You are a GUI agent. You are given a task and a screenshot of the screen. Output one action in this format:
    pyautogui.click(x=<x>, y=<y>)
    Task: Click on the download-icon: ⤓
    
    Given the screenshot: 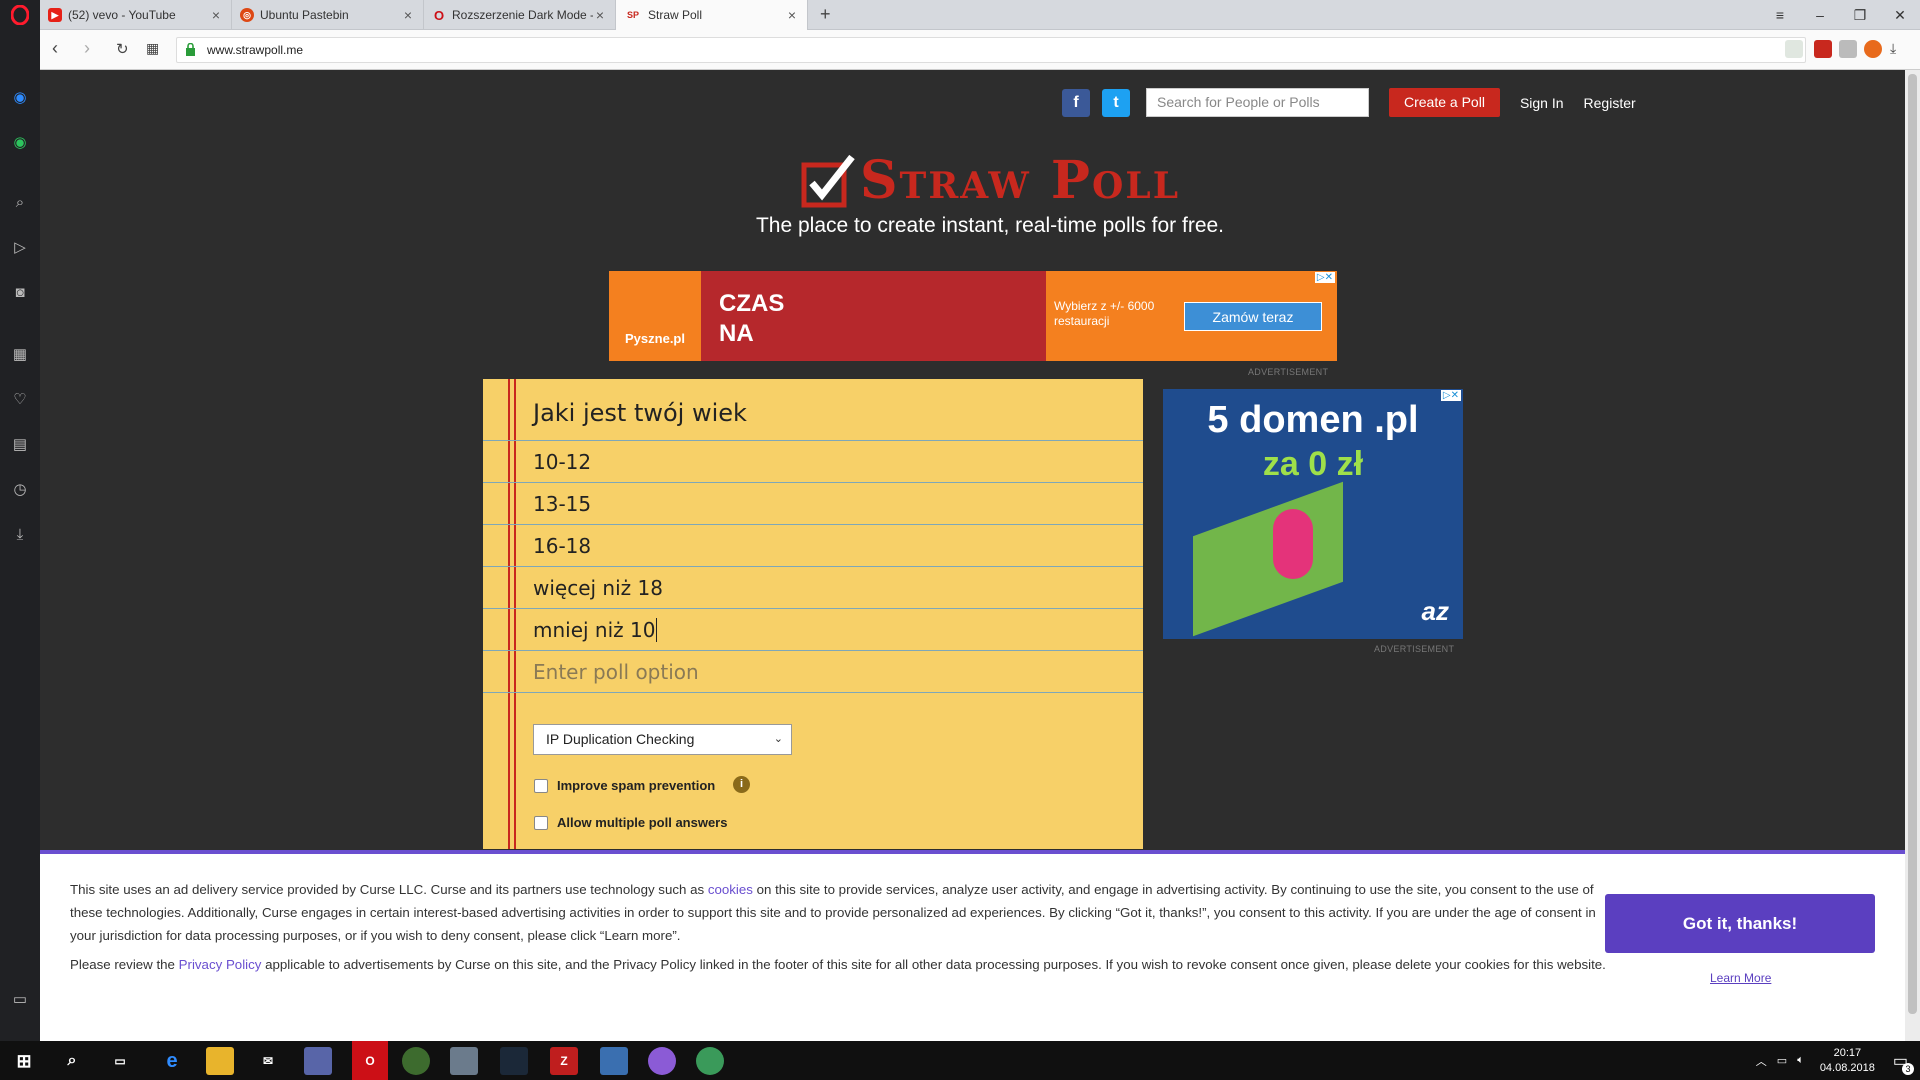 What is the action you would take?
    pyautogui.click(x=1893, y=48)
    